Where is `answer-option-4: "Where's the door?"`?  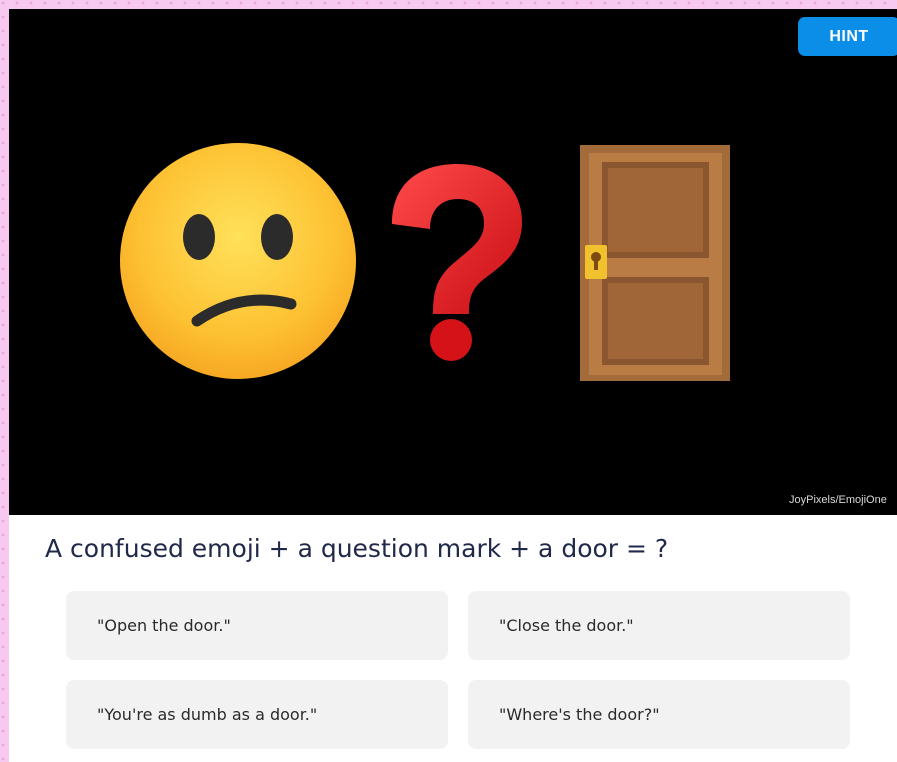 answer-option-4: "Where's the door?" is located at coordinates (659, 714).